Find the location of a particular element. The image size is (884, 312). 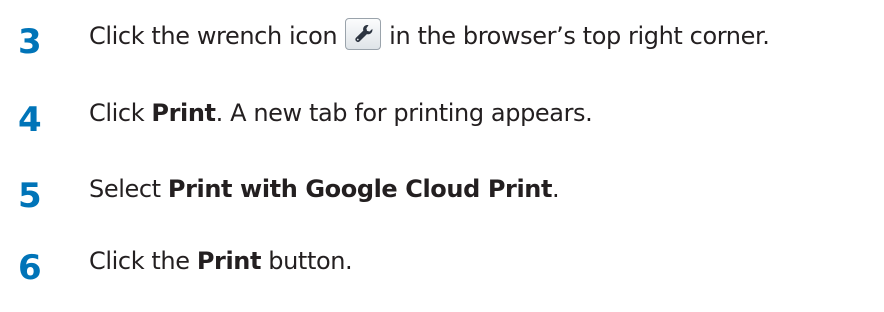

step-number: 4 is located at coordinates (30, 120).